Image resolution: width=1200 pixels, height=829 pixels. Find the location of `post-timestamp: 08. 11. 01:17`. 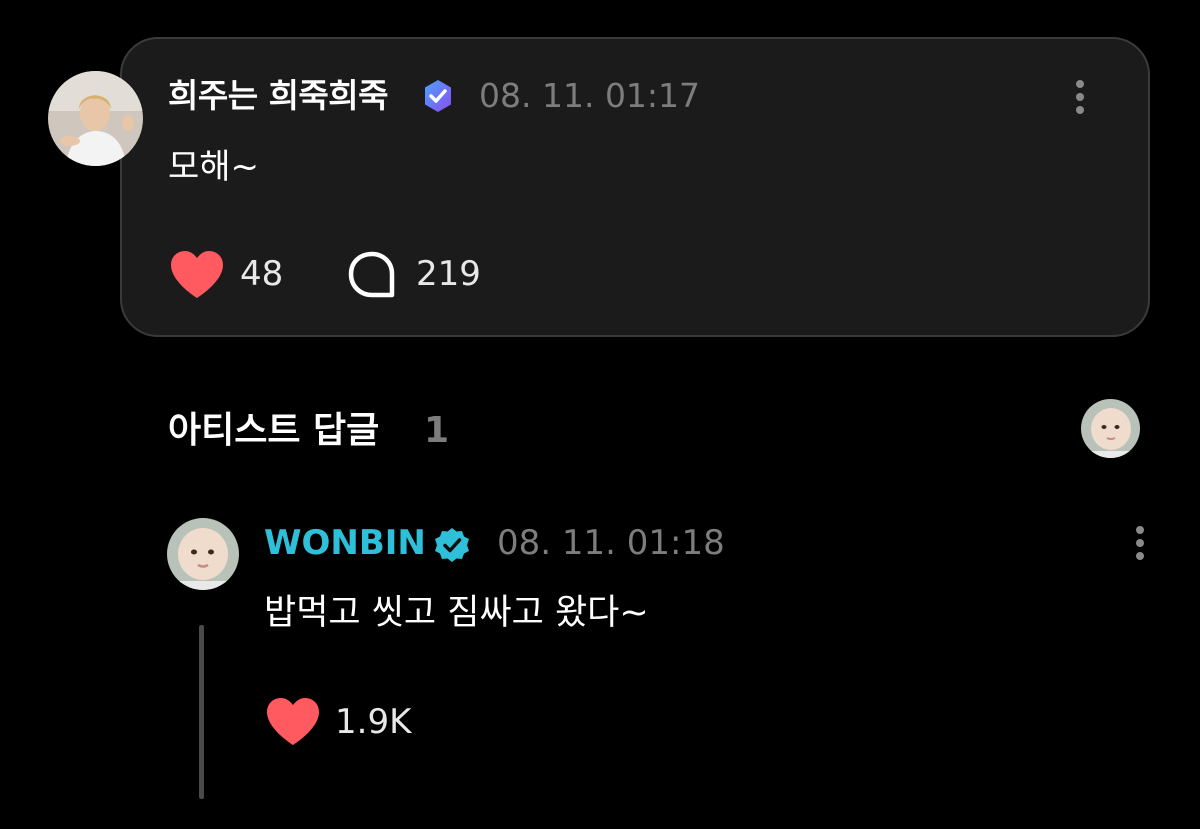

post-timestamp: 08. 11. 01:17 is located at coordinates (590, 95).